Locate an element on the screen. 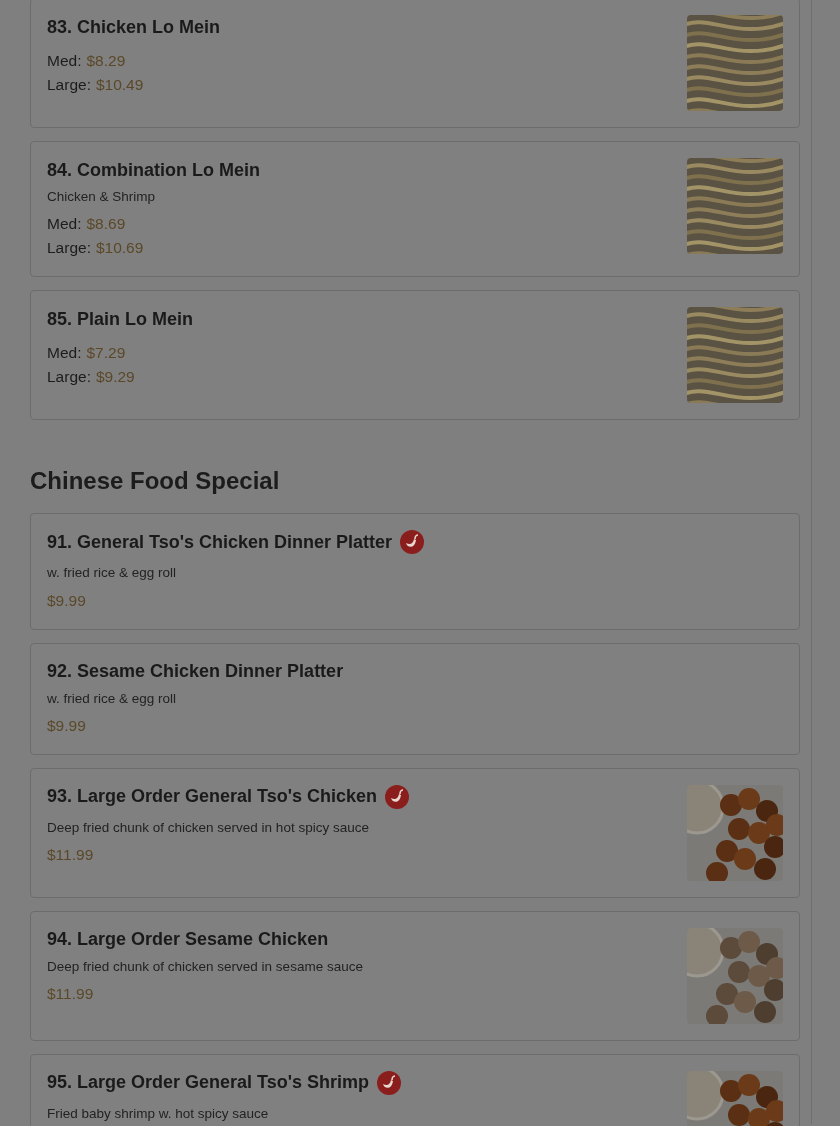 This screenshot has height=1126, width=840. item-title: 83. Chicken Lo Mein is located at coordinates (134, 27).